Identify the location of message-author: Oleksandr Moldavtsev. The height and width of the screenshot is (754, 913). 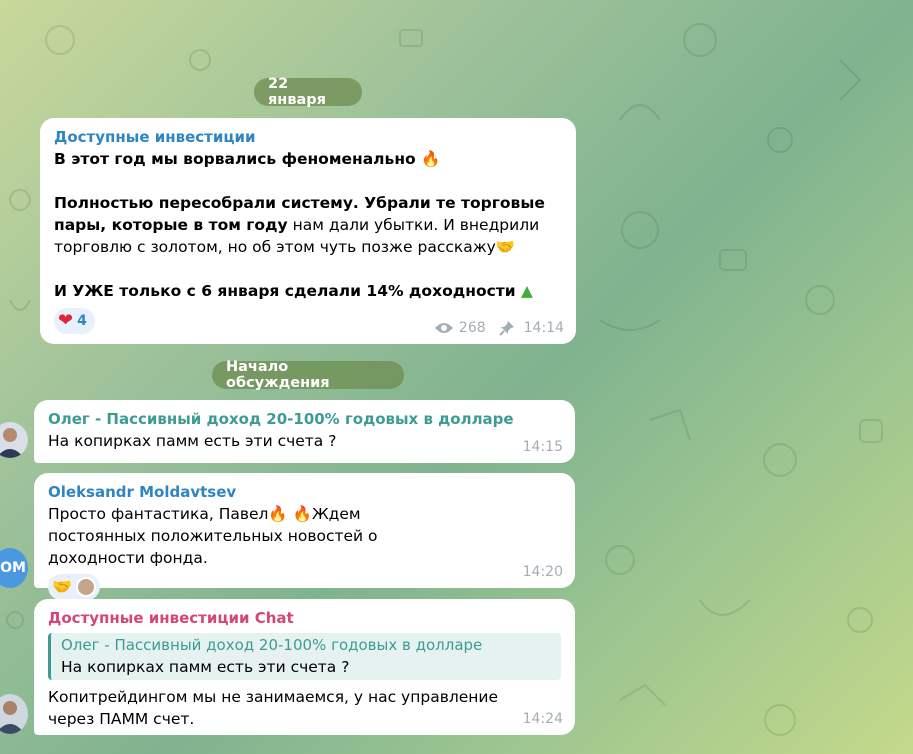
(304, 492).